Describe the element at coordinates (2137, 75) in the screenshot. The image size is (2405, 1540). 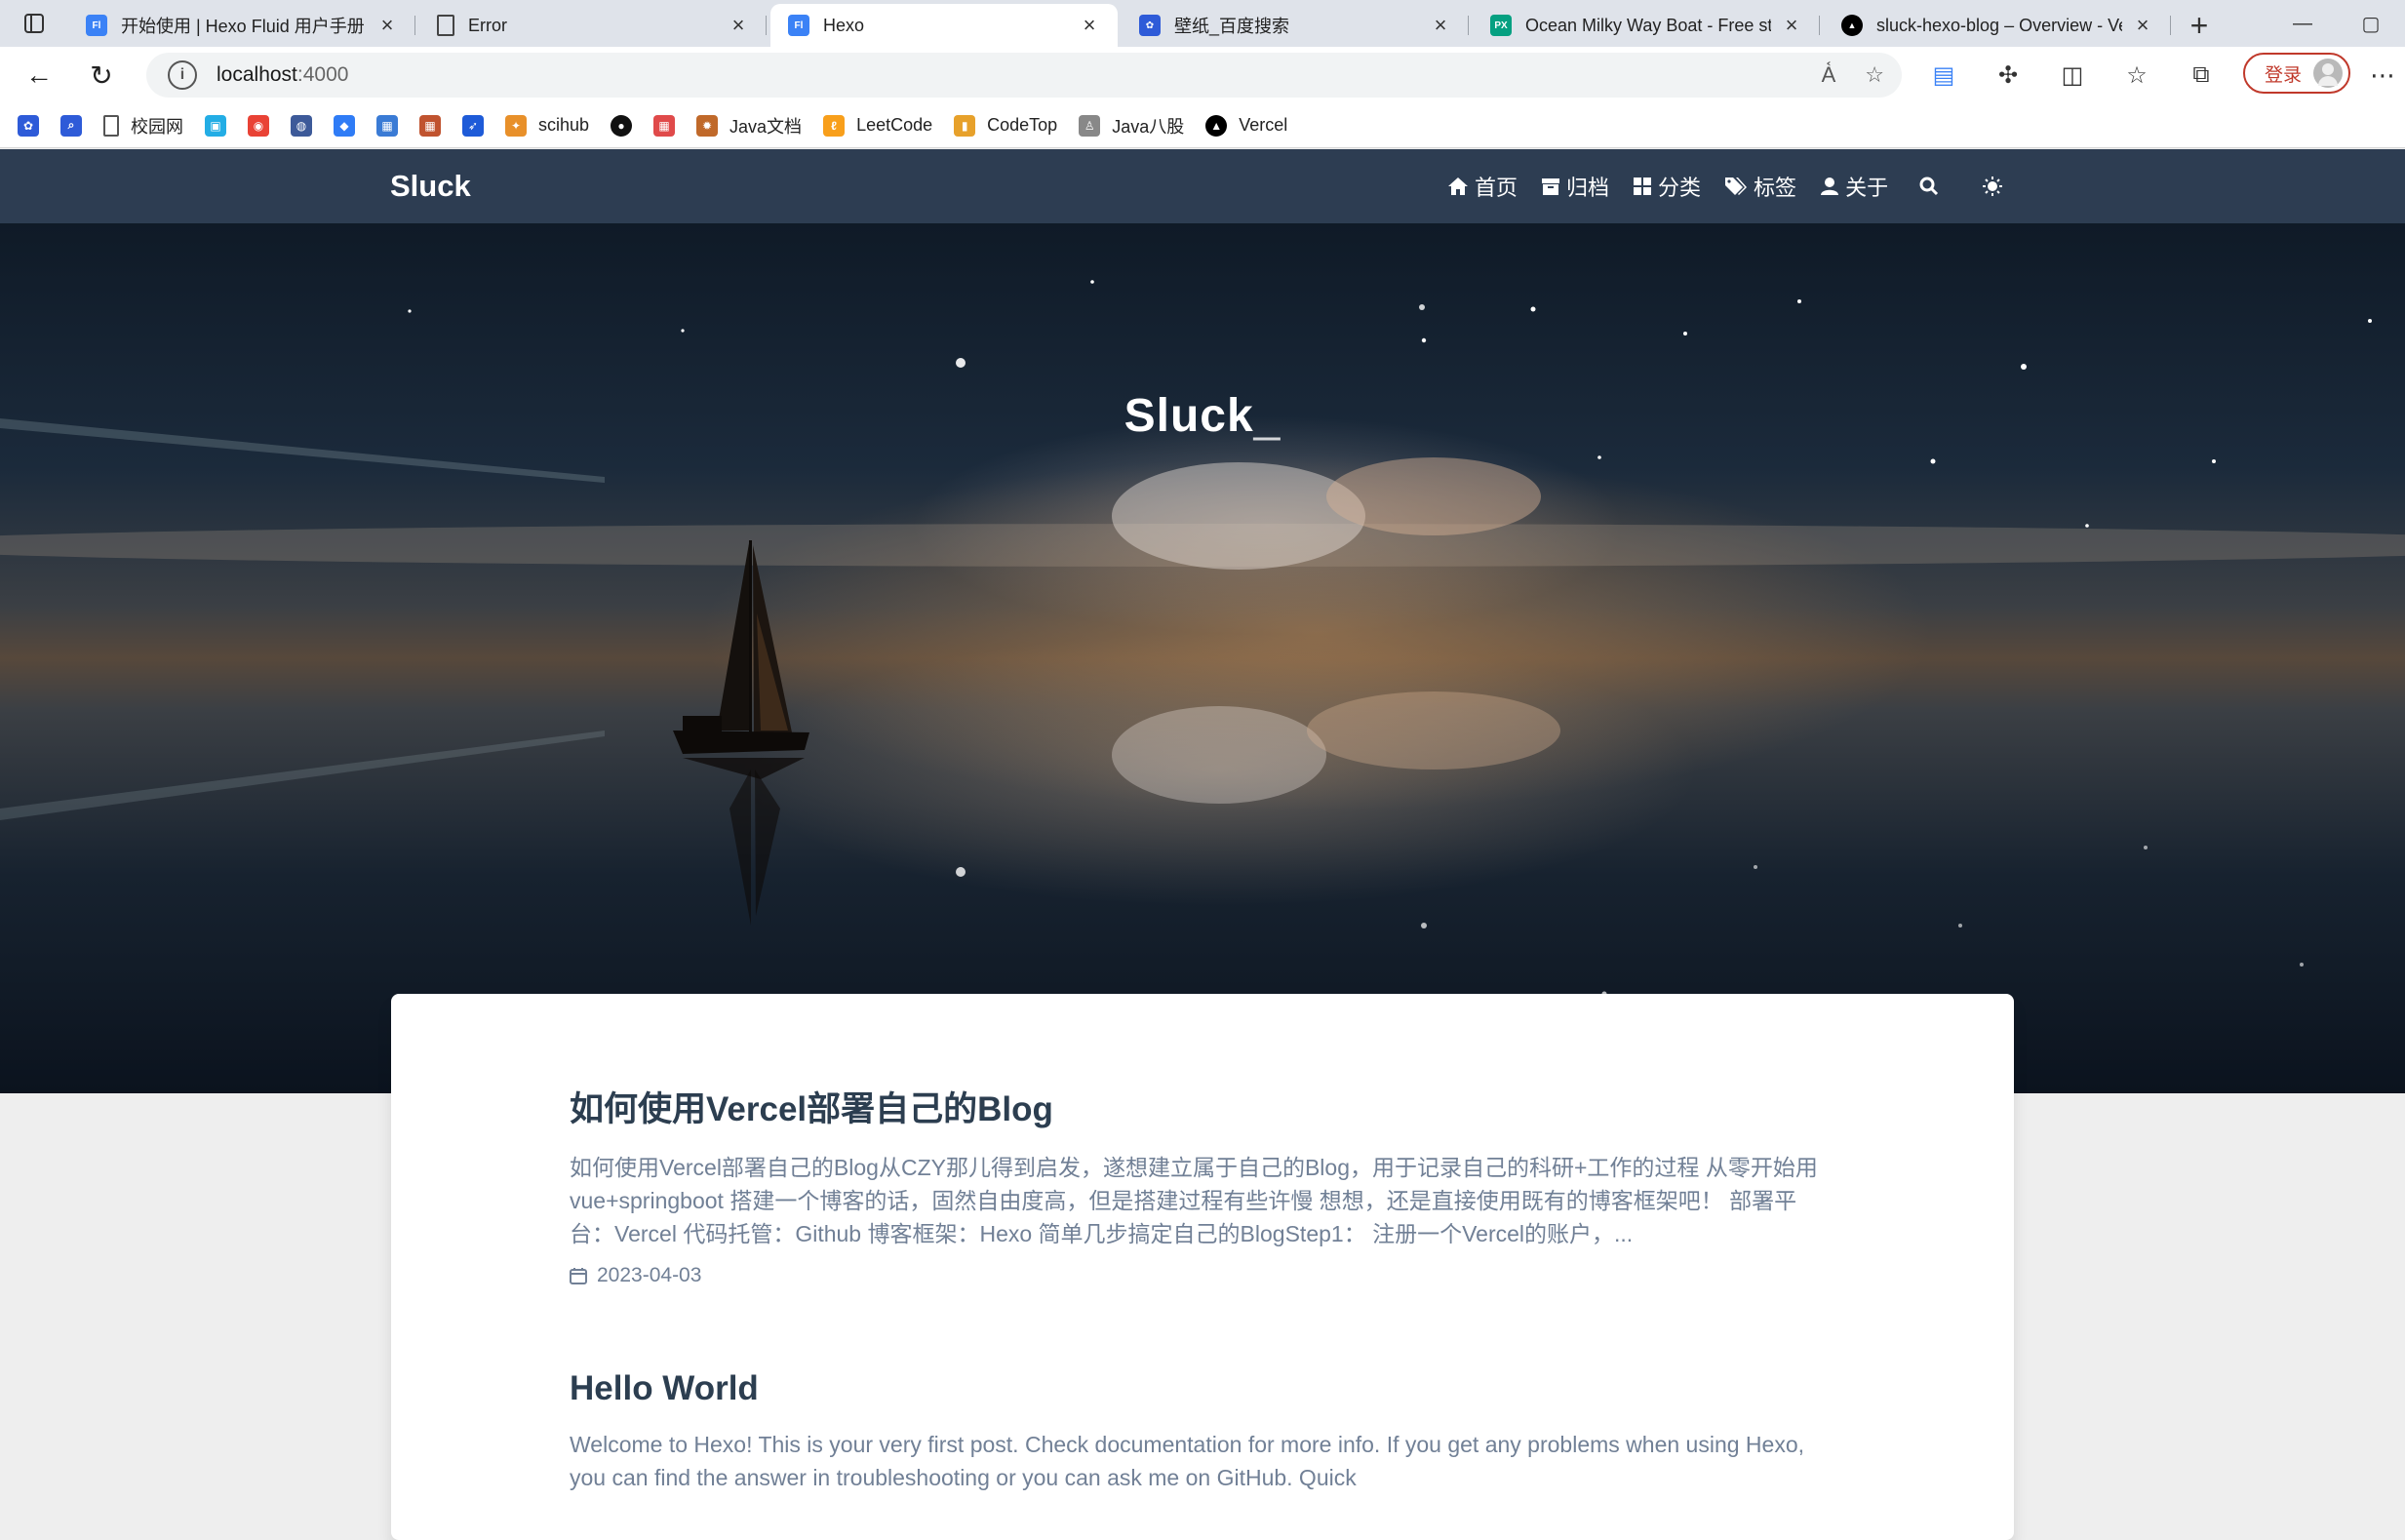
I see `favorites-icon: ☆` at that location.